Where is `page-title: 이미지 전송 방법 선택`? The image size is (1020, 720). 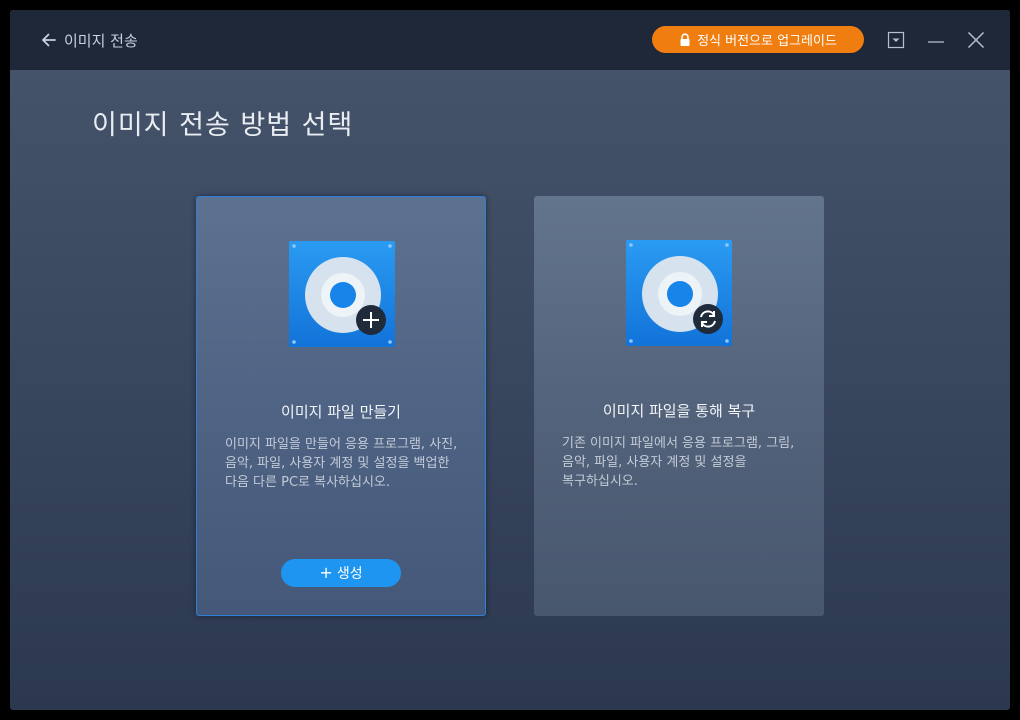
page-title: 이미지 전송 방법 선택 is located at coordinates (223, 125).